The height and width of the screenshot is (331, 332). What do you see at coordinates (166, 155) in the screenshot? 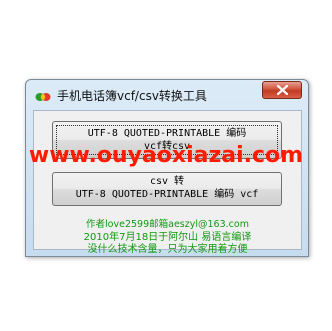
I see `site-watermark: www.ouyaoxiazai.com` at bounding box center [166, 155].